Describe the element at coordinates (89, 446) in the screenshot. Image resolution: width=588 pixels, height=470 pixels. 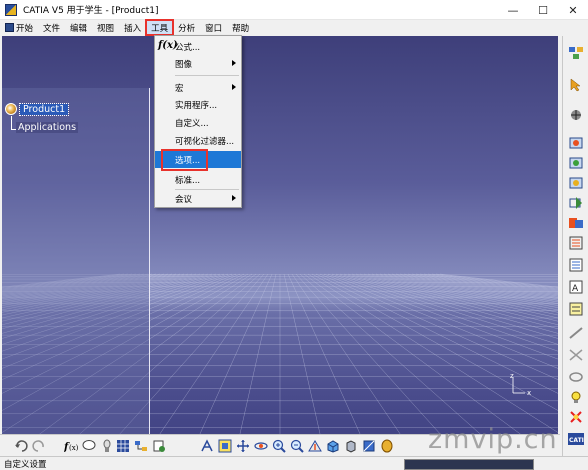
I see `comment-icon` at that location.